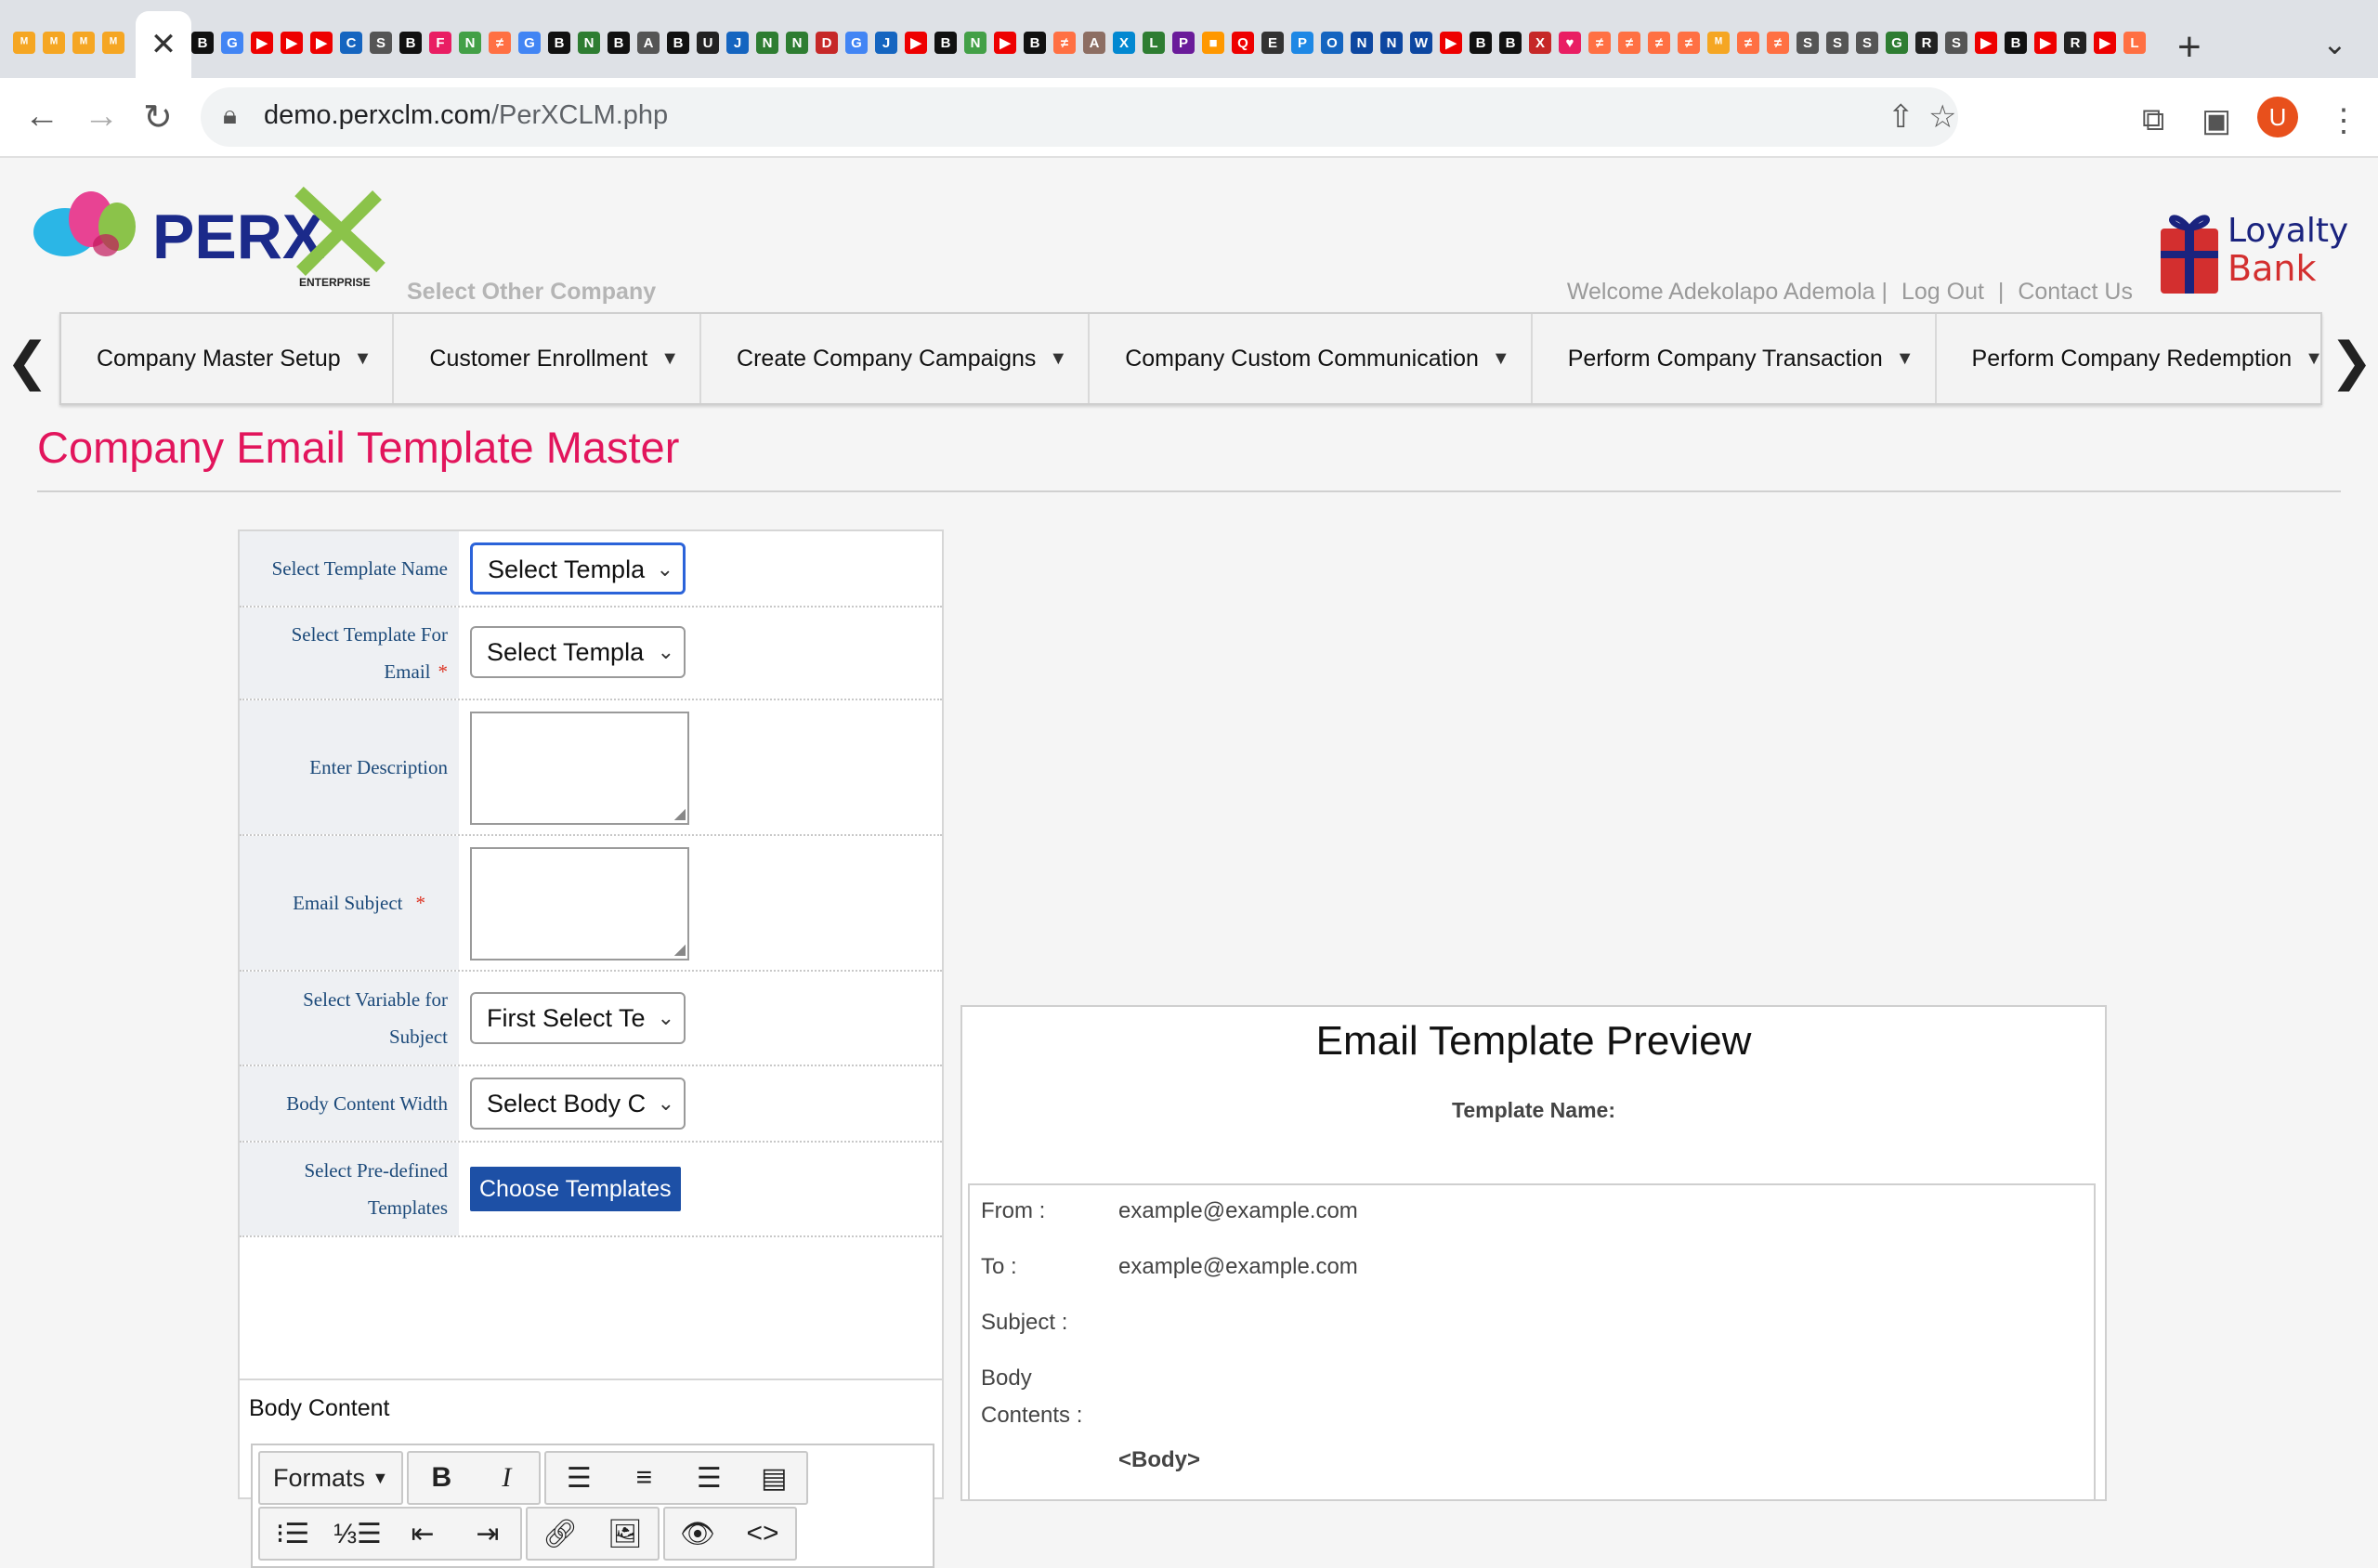  Describe the element at coordinates (827, 43) in the screenshot. I see `tab-favicon-26-icon: D` at that location.